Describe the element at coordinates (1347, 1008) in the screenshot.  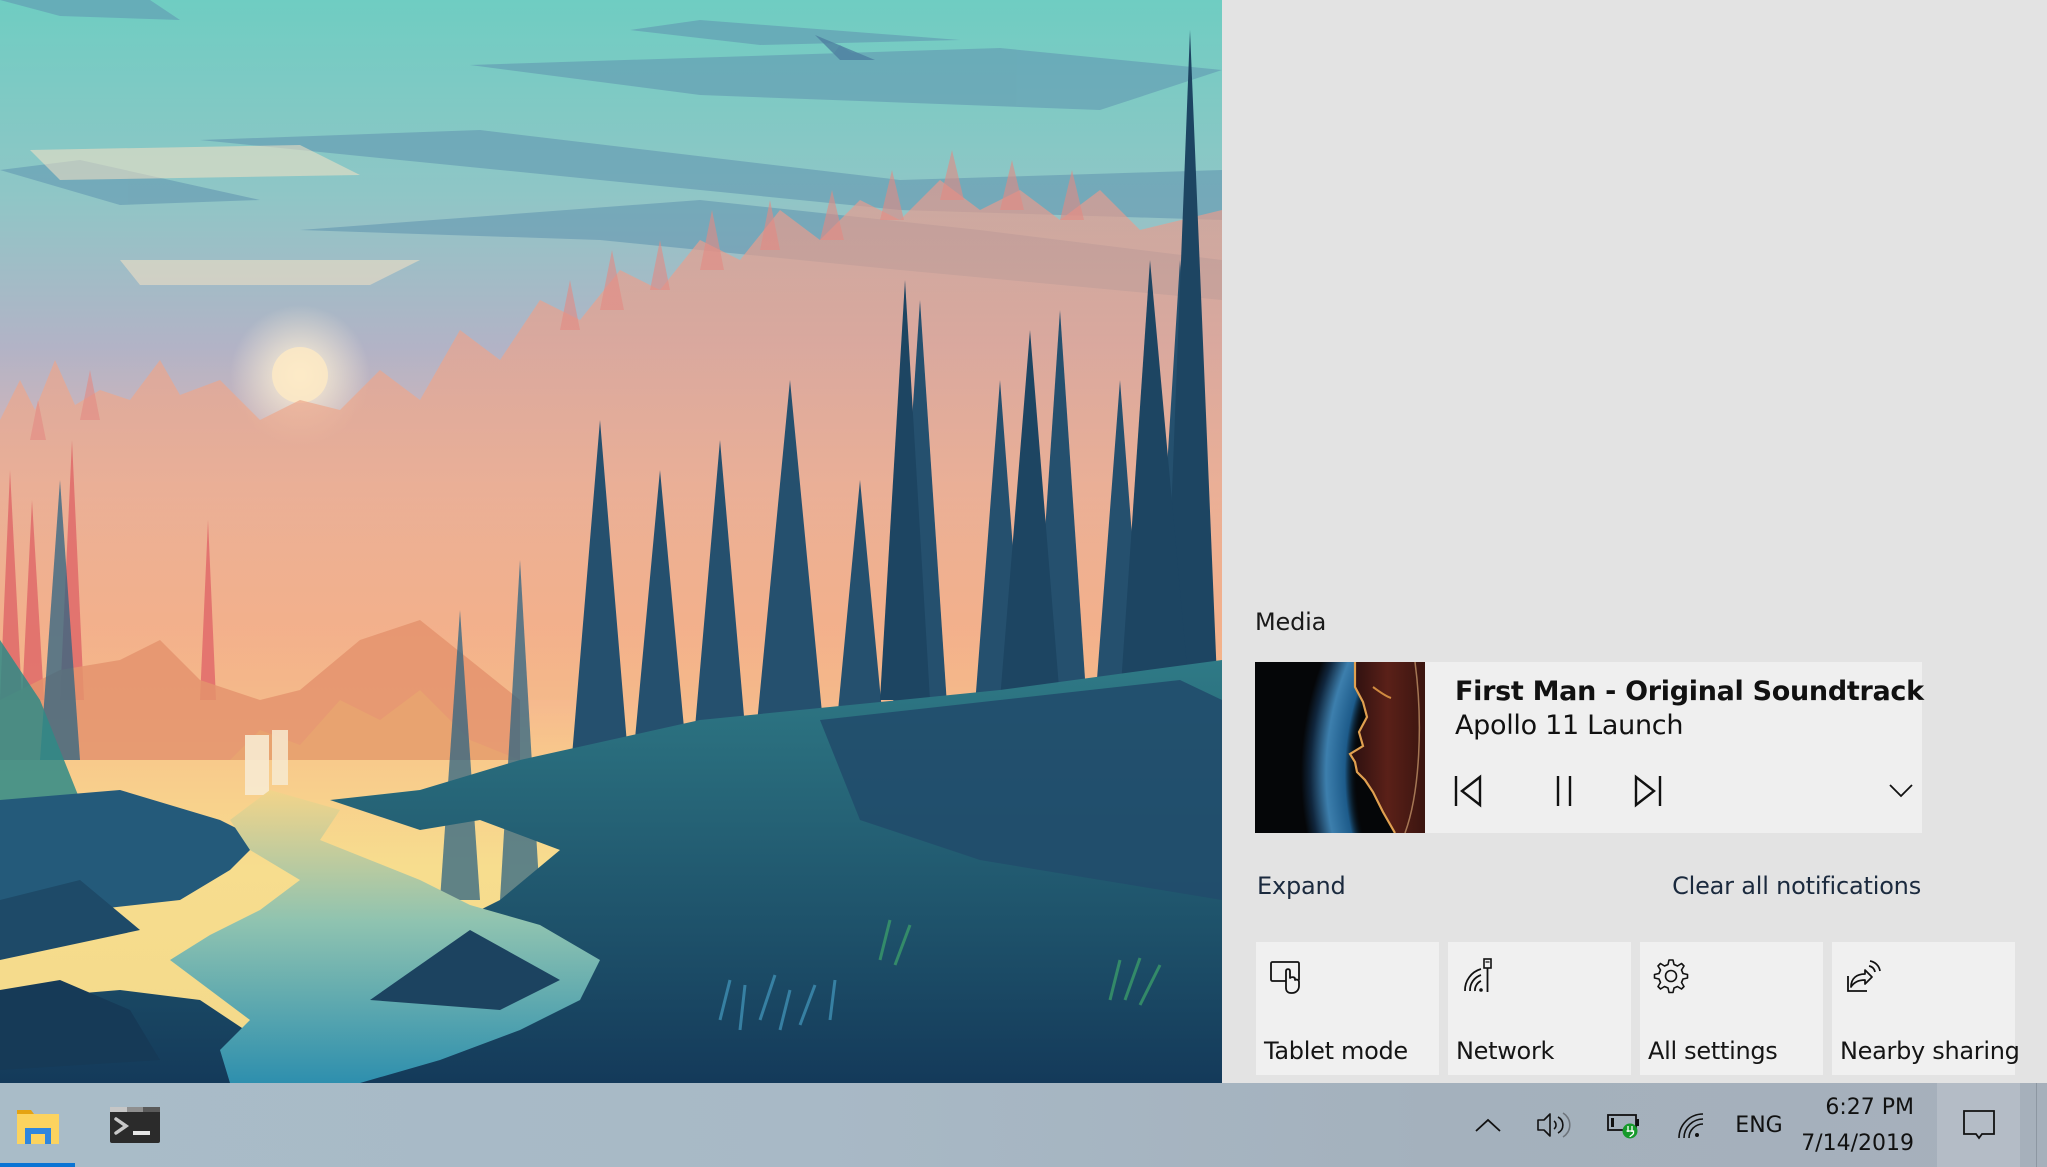
I see `quick-action-tablet-mode: Tablet mode` at that location.